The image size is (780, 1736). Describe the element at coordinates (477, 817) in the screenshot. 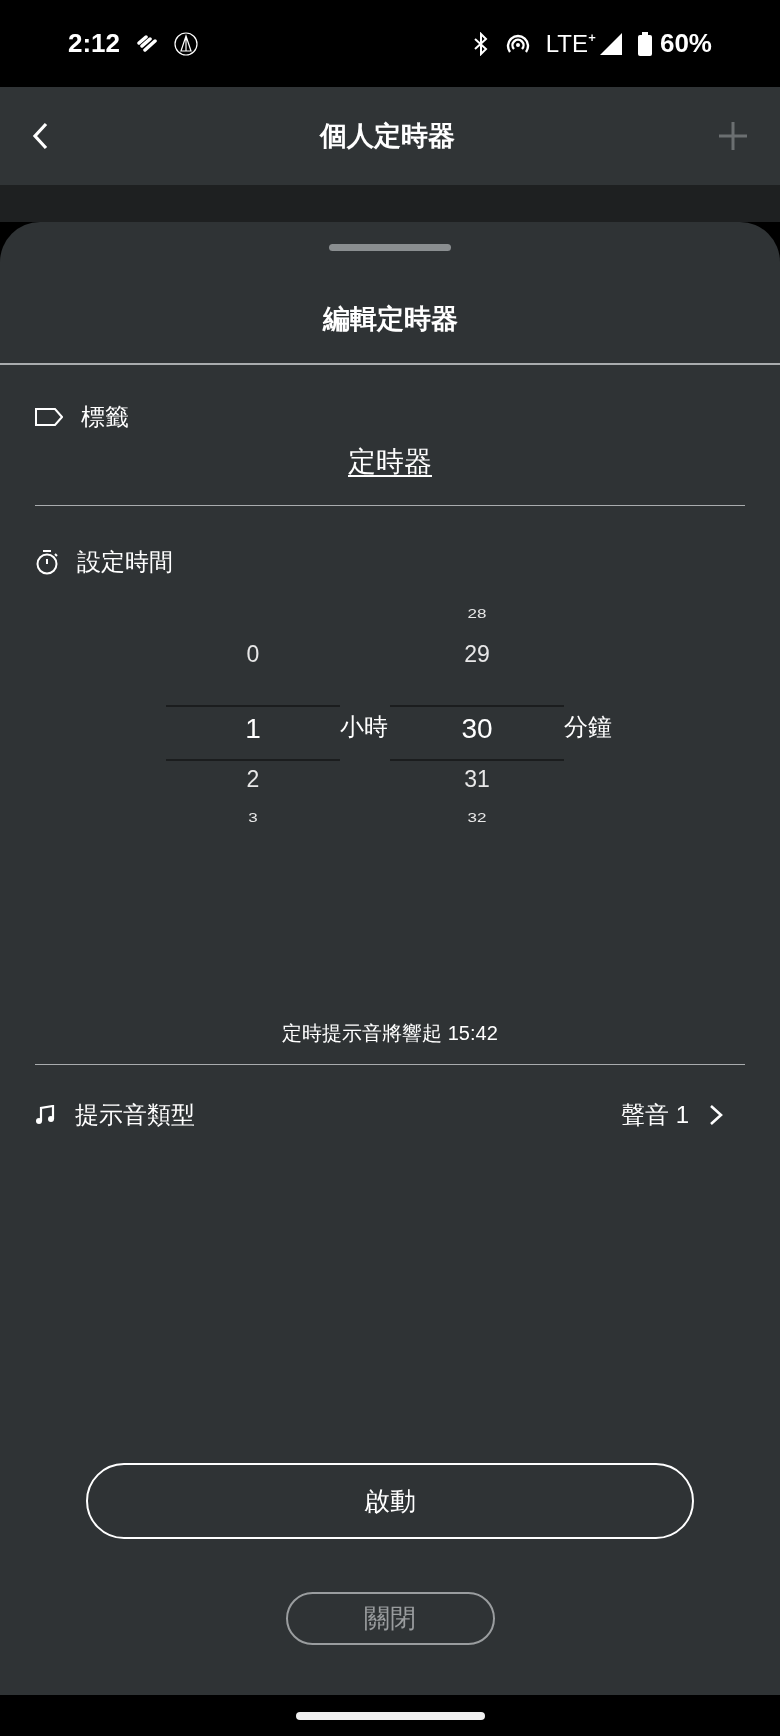

I see `picker-value: 32` at that location.